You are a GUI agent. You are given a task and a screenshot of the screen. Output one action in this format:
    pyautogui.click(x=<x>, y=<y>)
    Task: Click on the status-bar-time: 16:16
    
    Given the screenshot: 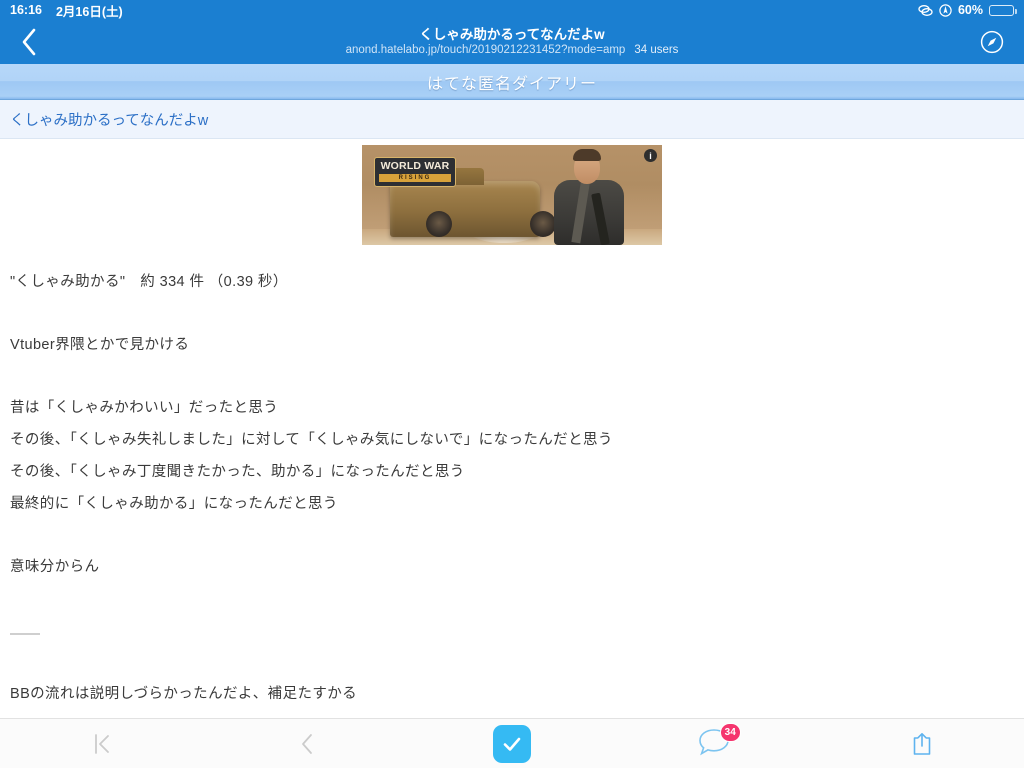 What is the action you would take?
    pyautogui.click(x=26, y=10)
    